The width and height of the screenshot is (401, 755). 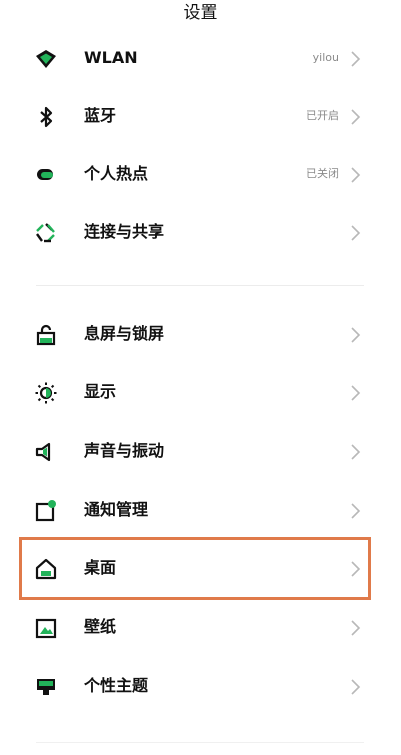 What do you see at coordinates (100, 626) in the screenshot?
I see `settings-row-label: 壁纸` at bounding box center [100, 626].